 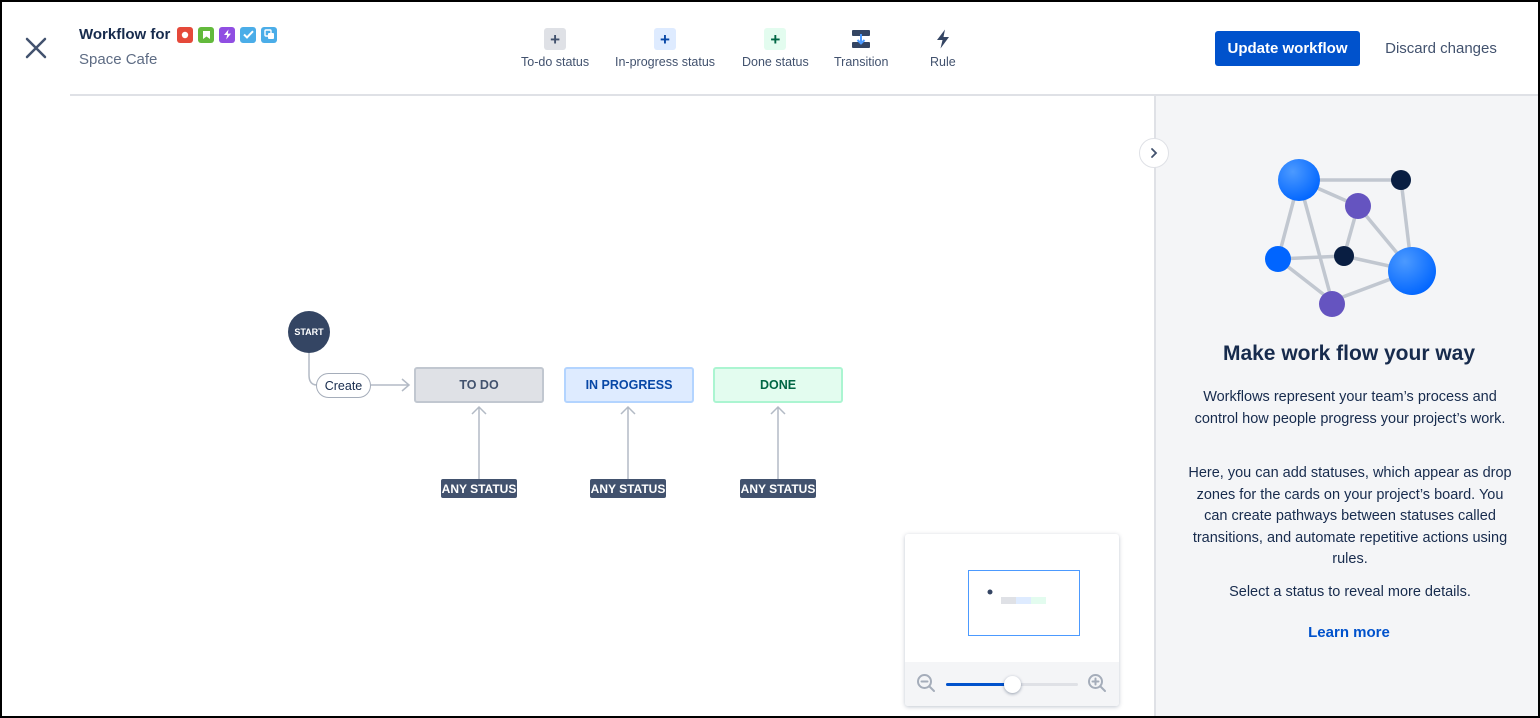 I want to click on add-done-status-button: + Done status, so click(x=775, y=48).